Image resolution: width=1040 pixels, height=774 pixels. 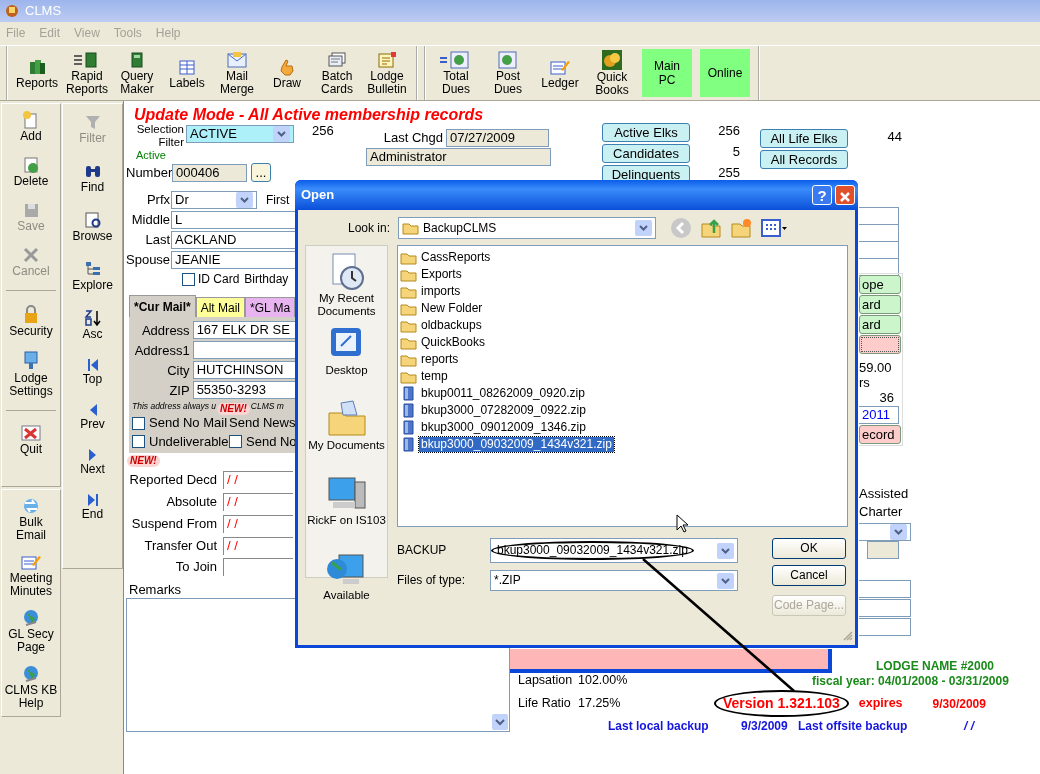 I want to click on sidebar-button: Quit, so click(x=31, y=439).